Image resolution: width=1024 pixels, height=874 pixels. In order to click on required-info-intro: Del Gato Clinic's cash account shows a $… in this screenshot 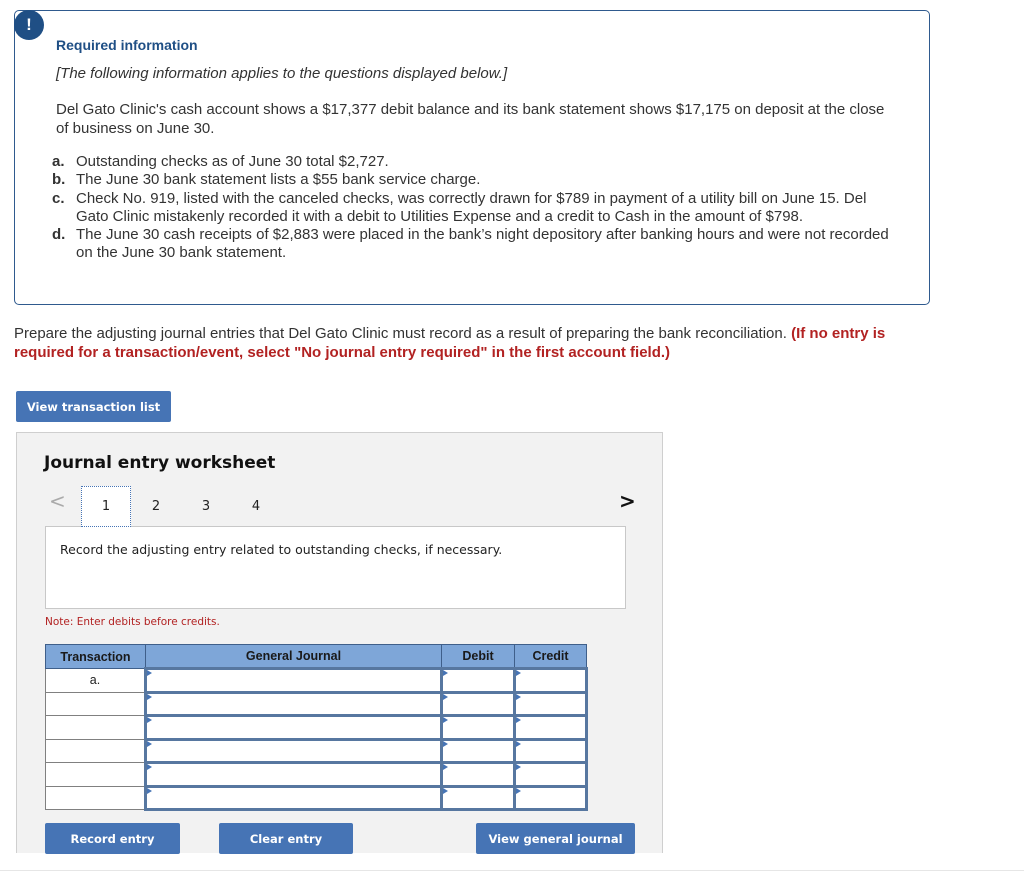, I will do `click(470, 119)`.